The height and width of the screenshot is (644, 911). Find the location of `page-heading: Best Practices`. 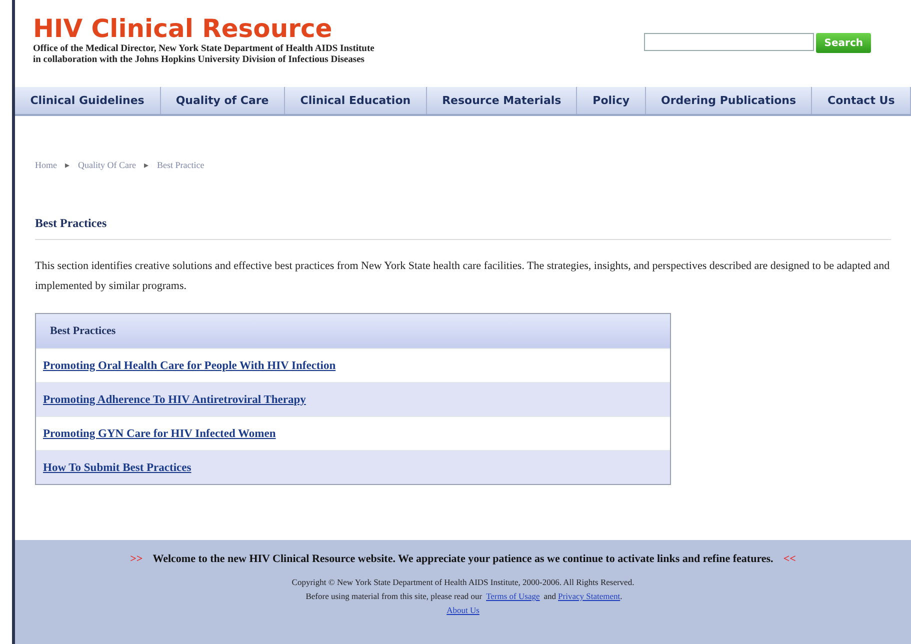

page-heading: Best Practices is located at coordinates (463, 228).